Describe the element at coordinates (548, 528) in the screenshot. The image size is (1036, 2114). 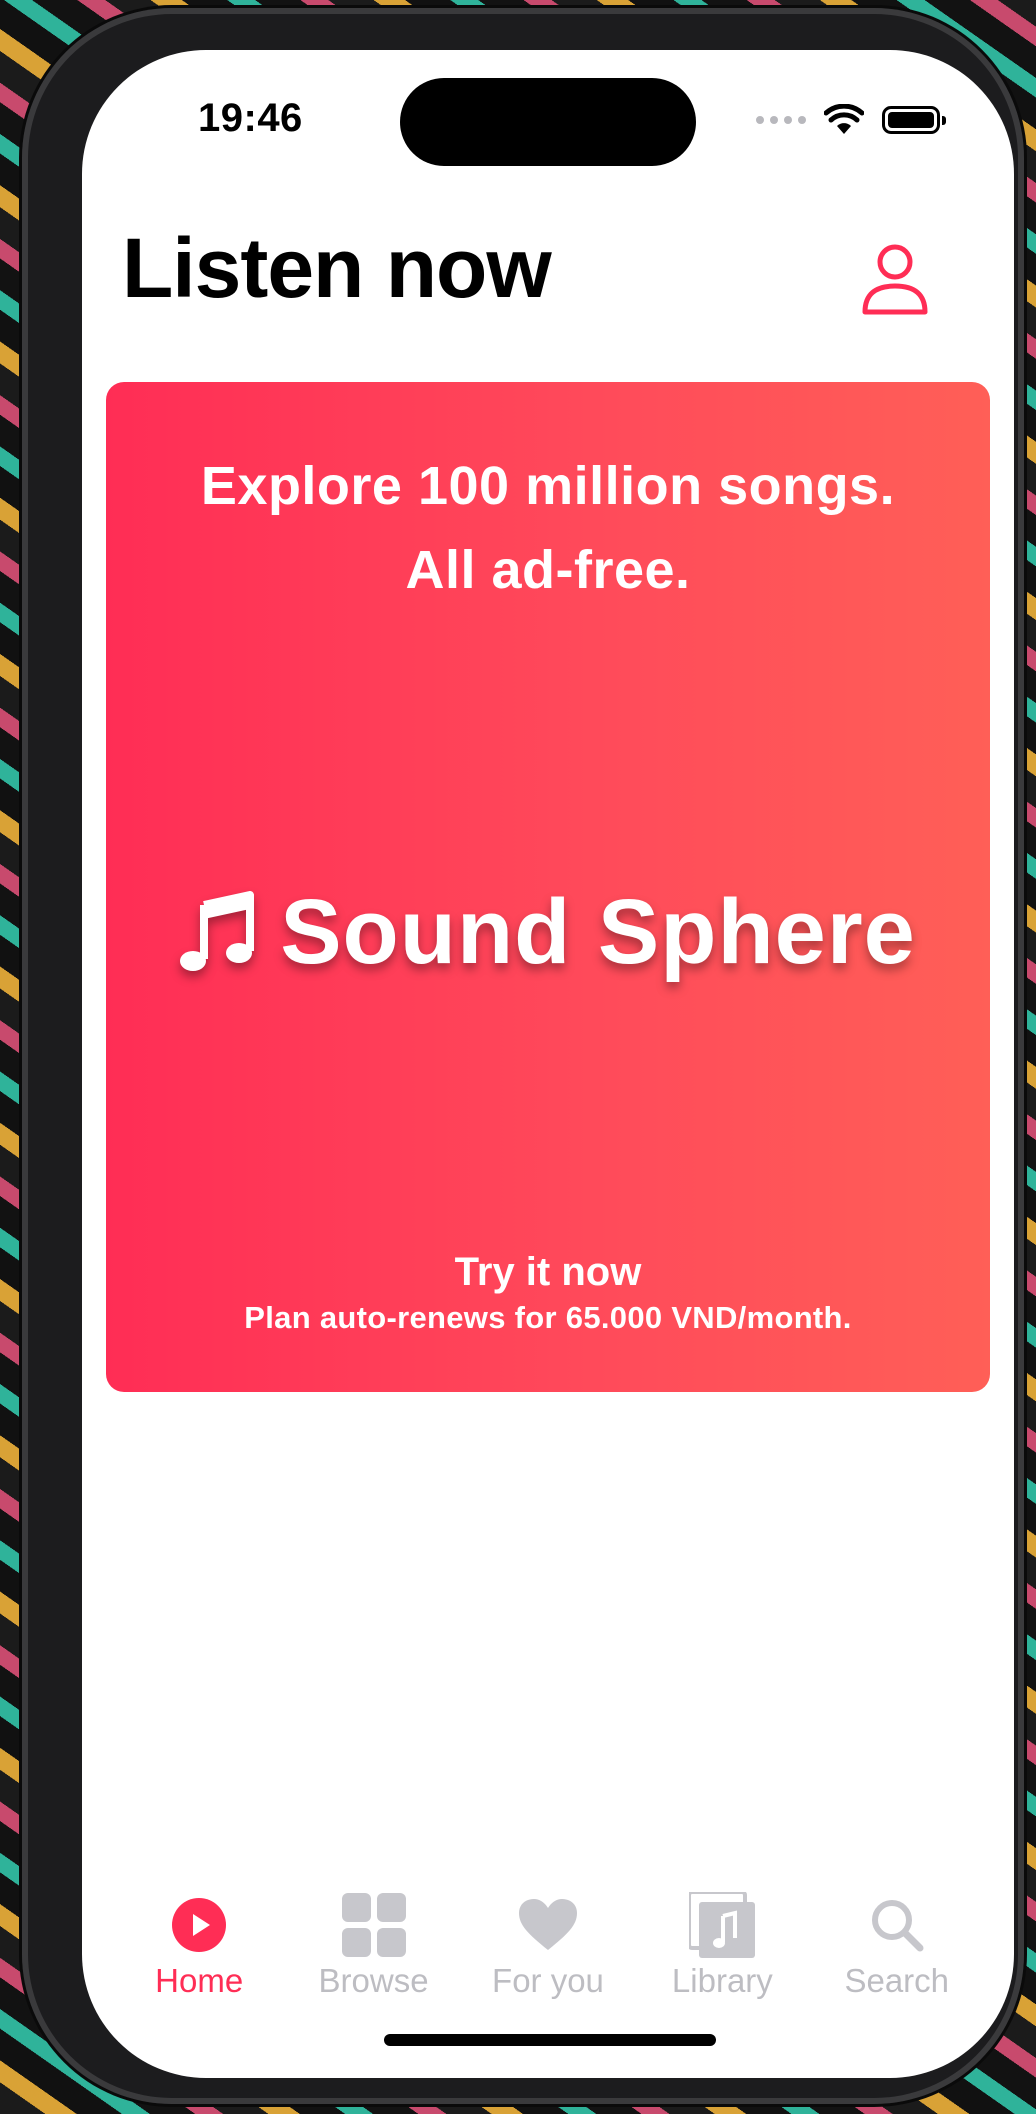
I see `promo-headline: Explore 100 million songs. All ad-free.` at that location.